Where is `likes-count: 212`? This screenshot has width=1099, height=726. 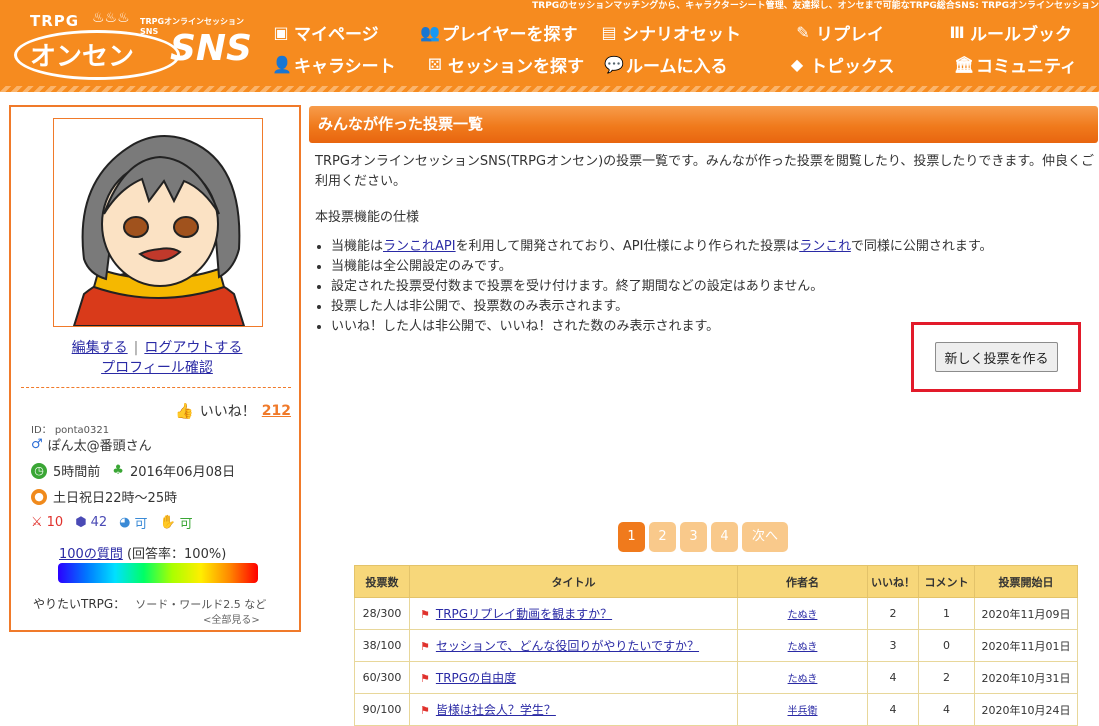
likes-count: 212 is located at coordinates (276, 411).